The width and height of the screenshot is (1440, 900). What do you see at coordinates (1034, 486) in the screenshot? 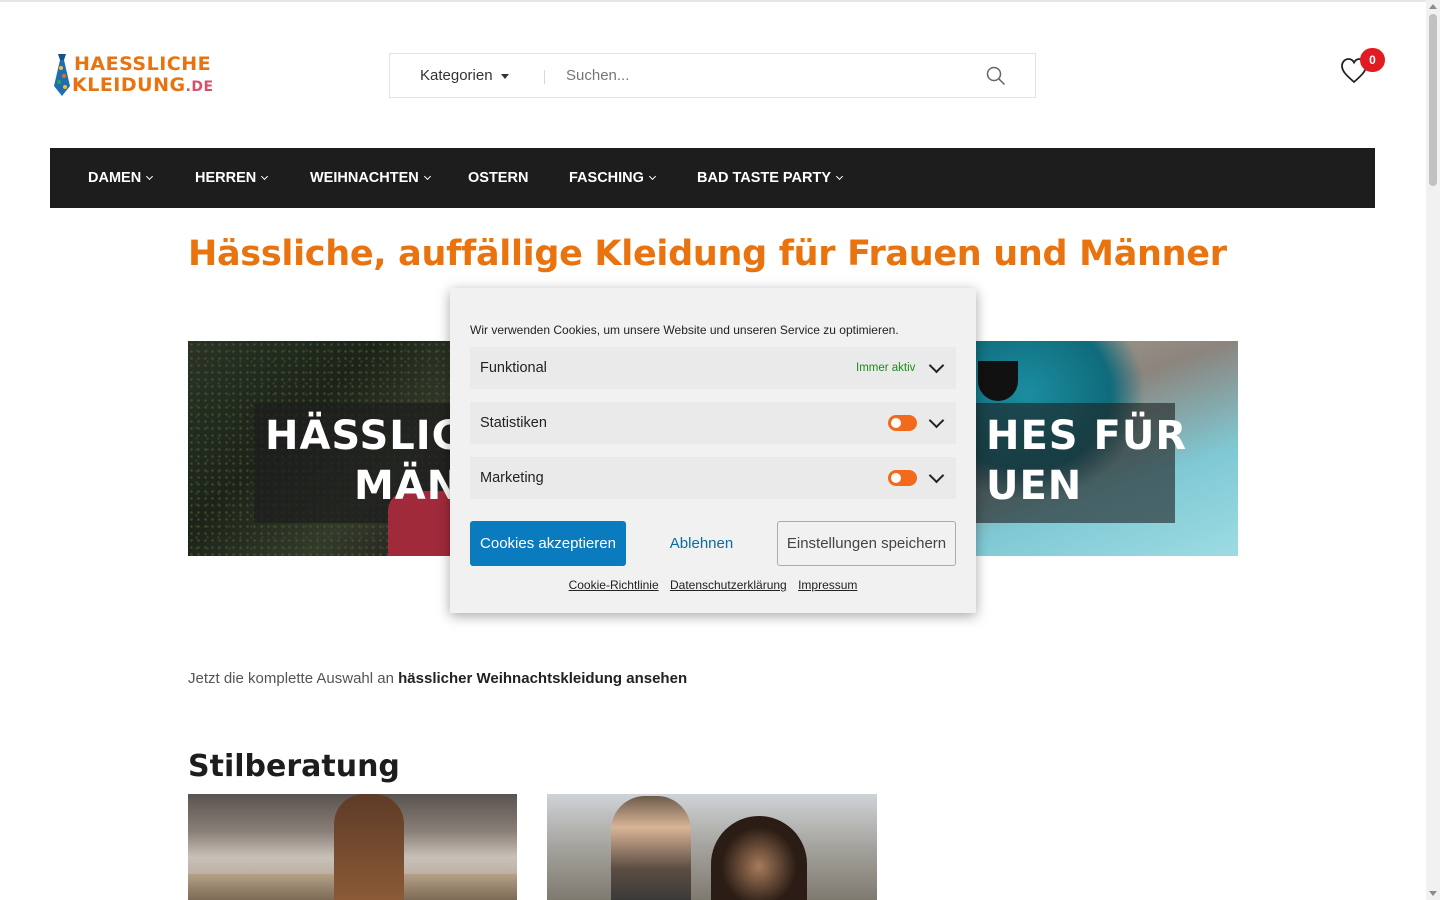
I see `banner-right-line2: UEN` at bounding box center [1034, 486].